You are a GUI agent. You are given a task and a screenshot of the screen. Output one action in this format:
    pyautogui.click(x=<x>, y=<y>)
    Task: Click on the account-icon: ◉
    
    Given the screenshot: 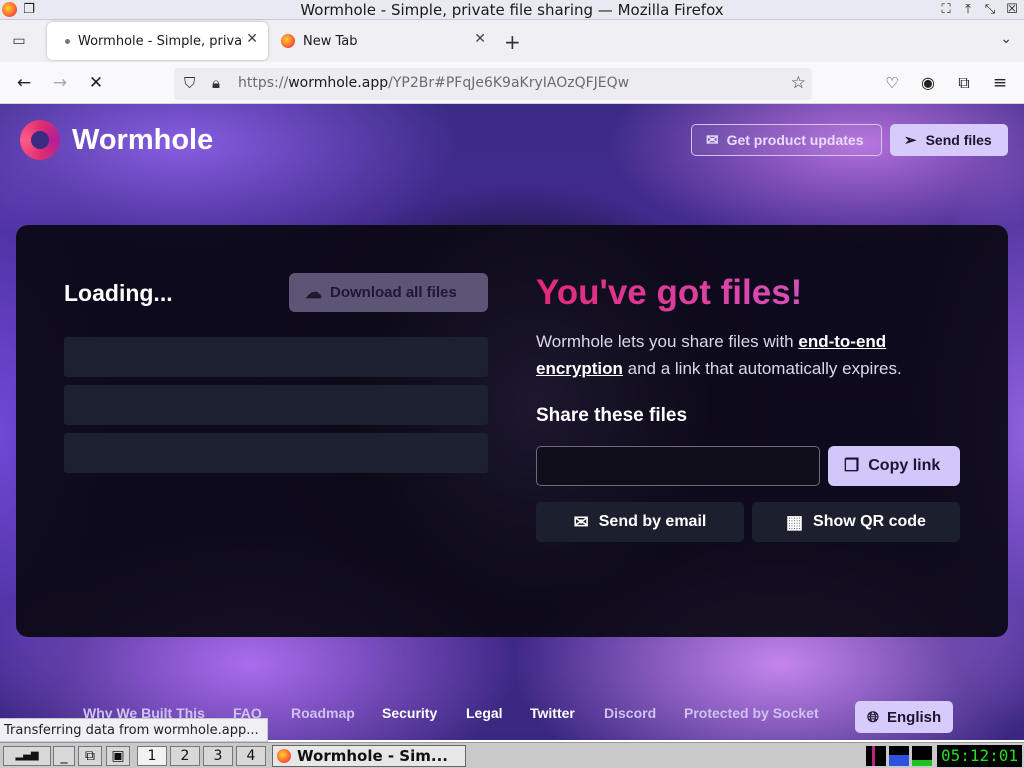 What is the action you would take?
    pyautogui.click(x=928, y=83)
    